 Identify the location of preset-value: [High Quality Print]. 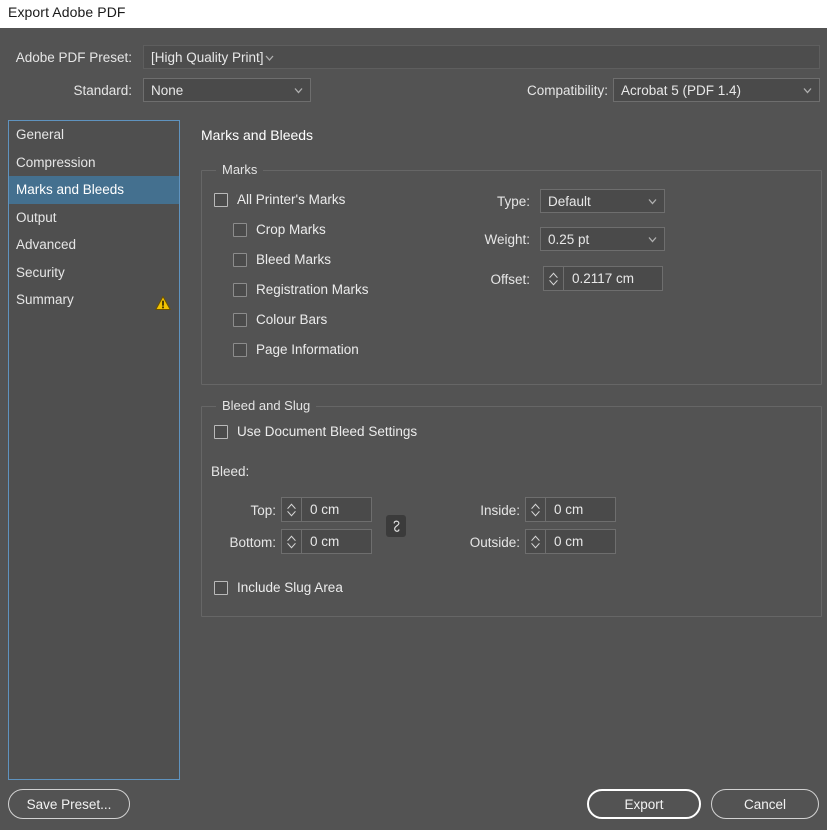
(207, 57).